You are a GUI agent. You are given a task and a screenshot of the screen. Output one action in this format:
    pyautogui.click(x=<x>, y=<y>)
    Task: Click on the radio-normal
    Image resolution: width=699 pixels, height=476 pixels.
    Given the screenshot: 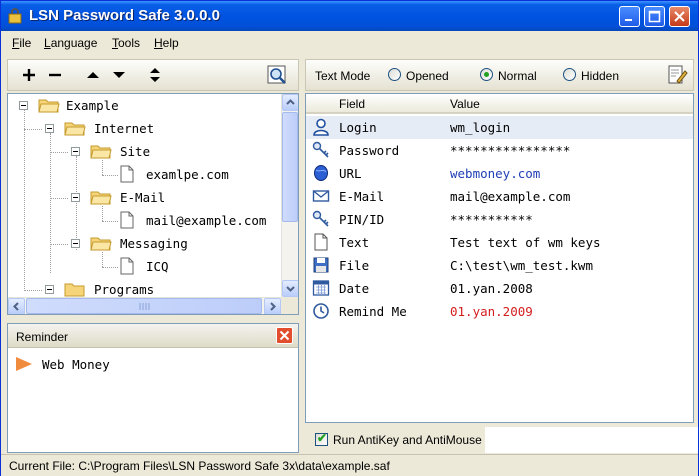 What is the action you would take?
    pyautogui.click(x=486, y=74)
    